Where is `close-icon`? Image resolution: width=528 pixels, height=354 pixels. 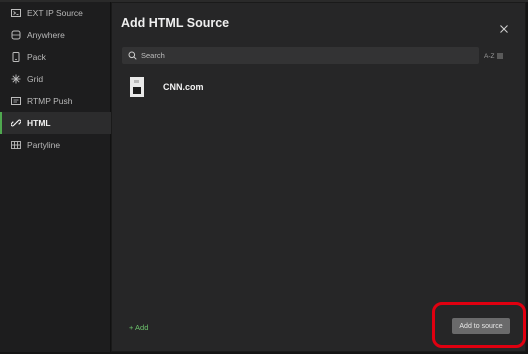
close-icon is located at coordinates (504, 29).